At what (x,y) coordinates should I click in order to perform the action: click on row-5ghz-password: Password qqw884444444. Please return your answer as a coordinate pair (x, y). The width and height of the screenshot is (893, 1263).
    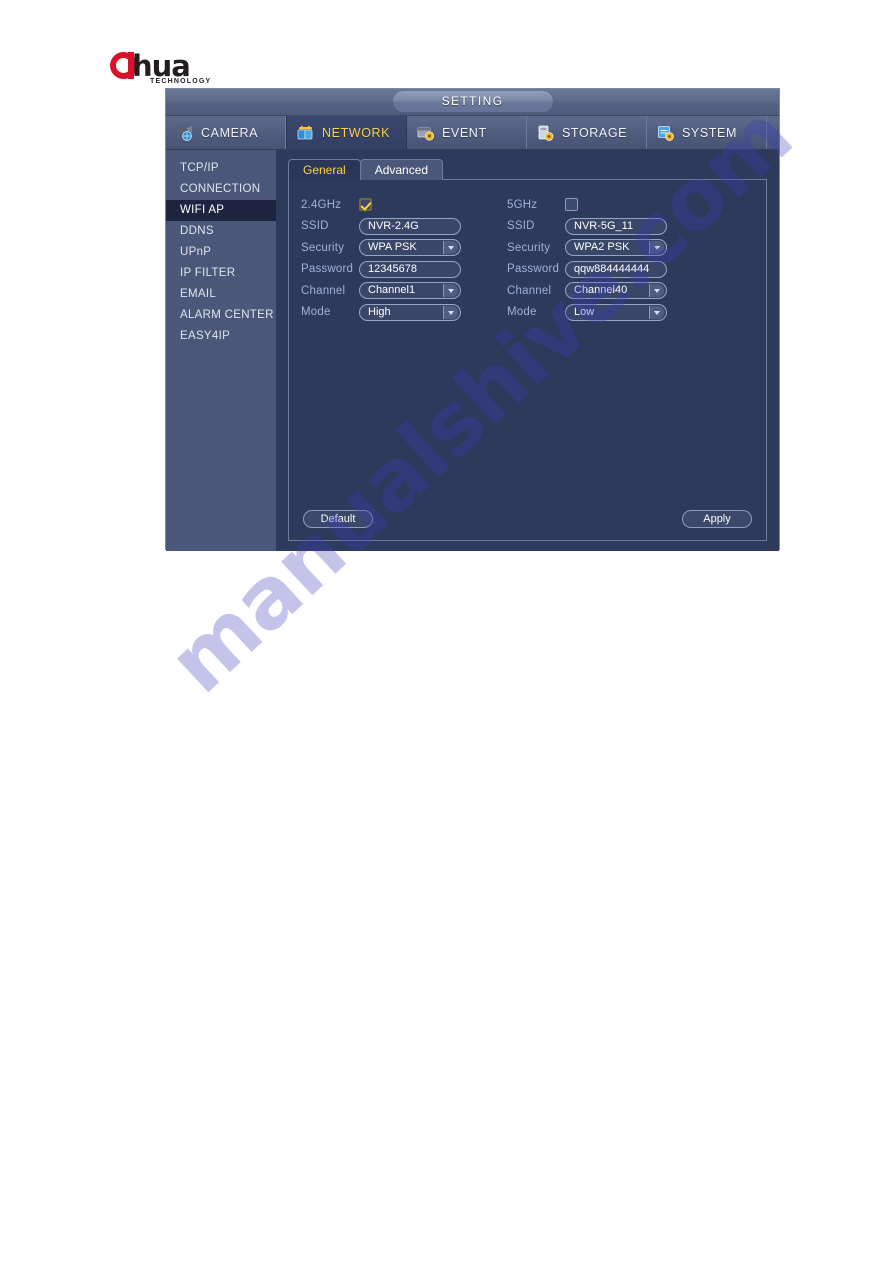
    Looking at the image, I should click on (587, 270).